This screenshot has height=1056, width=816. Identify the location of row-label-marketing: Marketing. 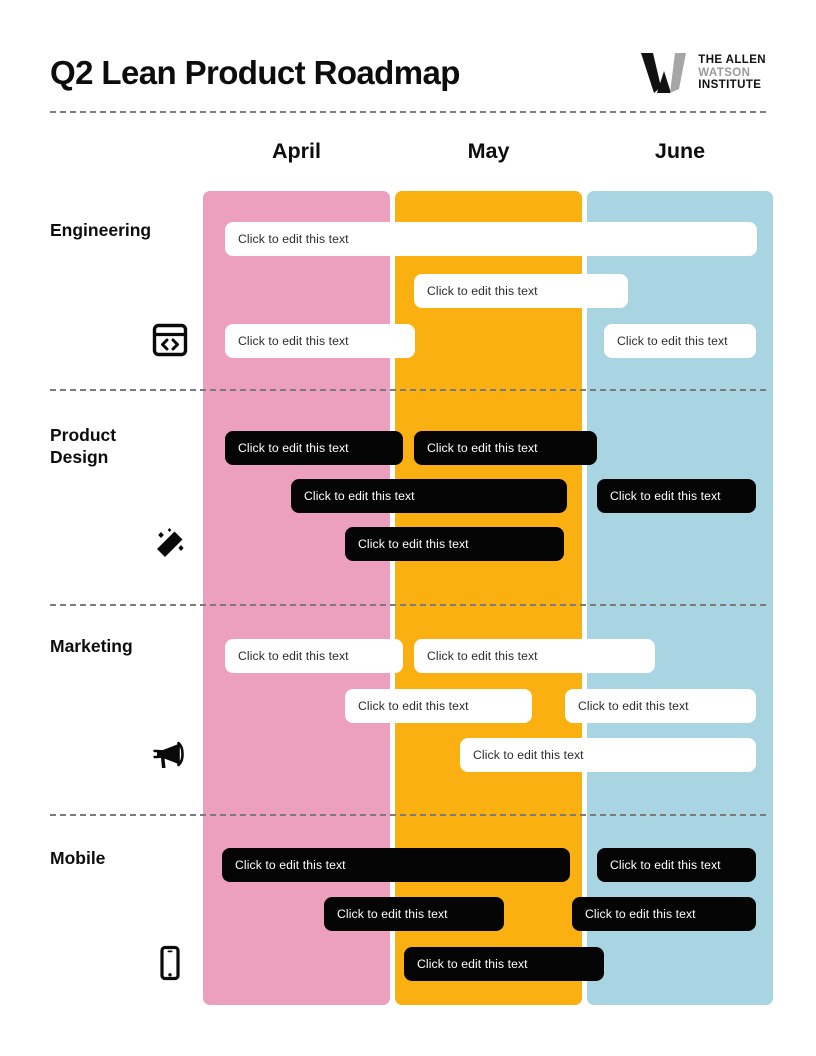
(91, 646).